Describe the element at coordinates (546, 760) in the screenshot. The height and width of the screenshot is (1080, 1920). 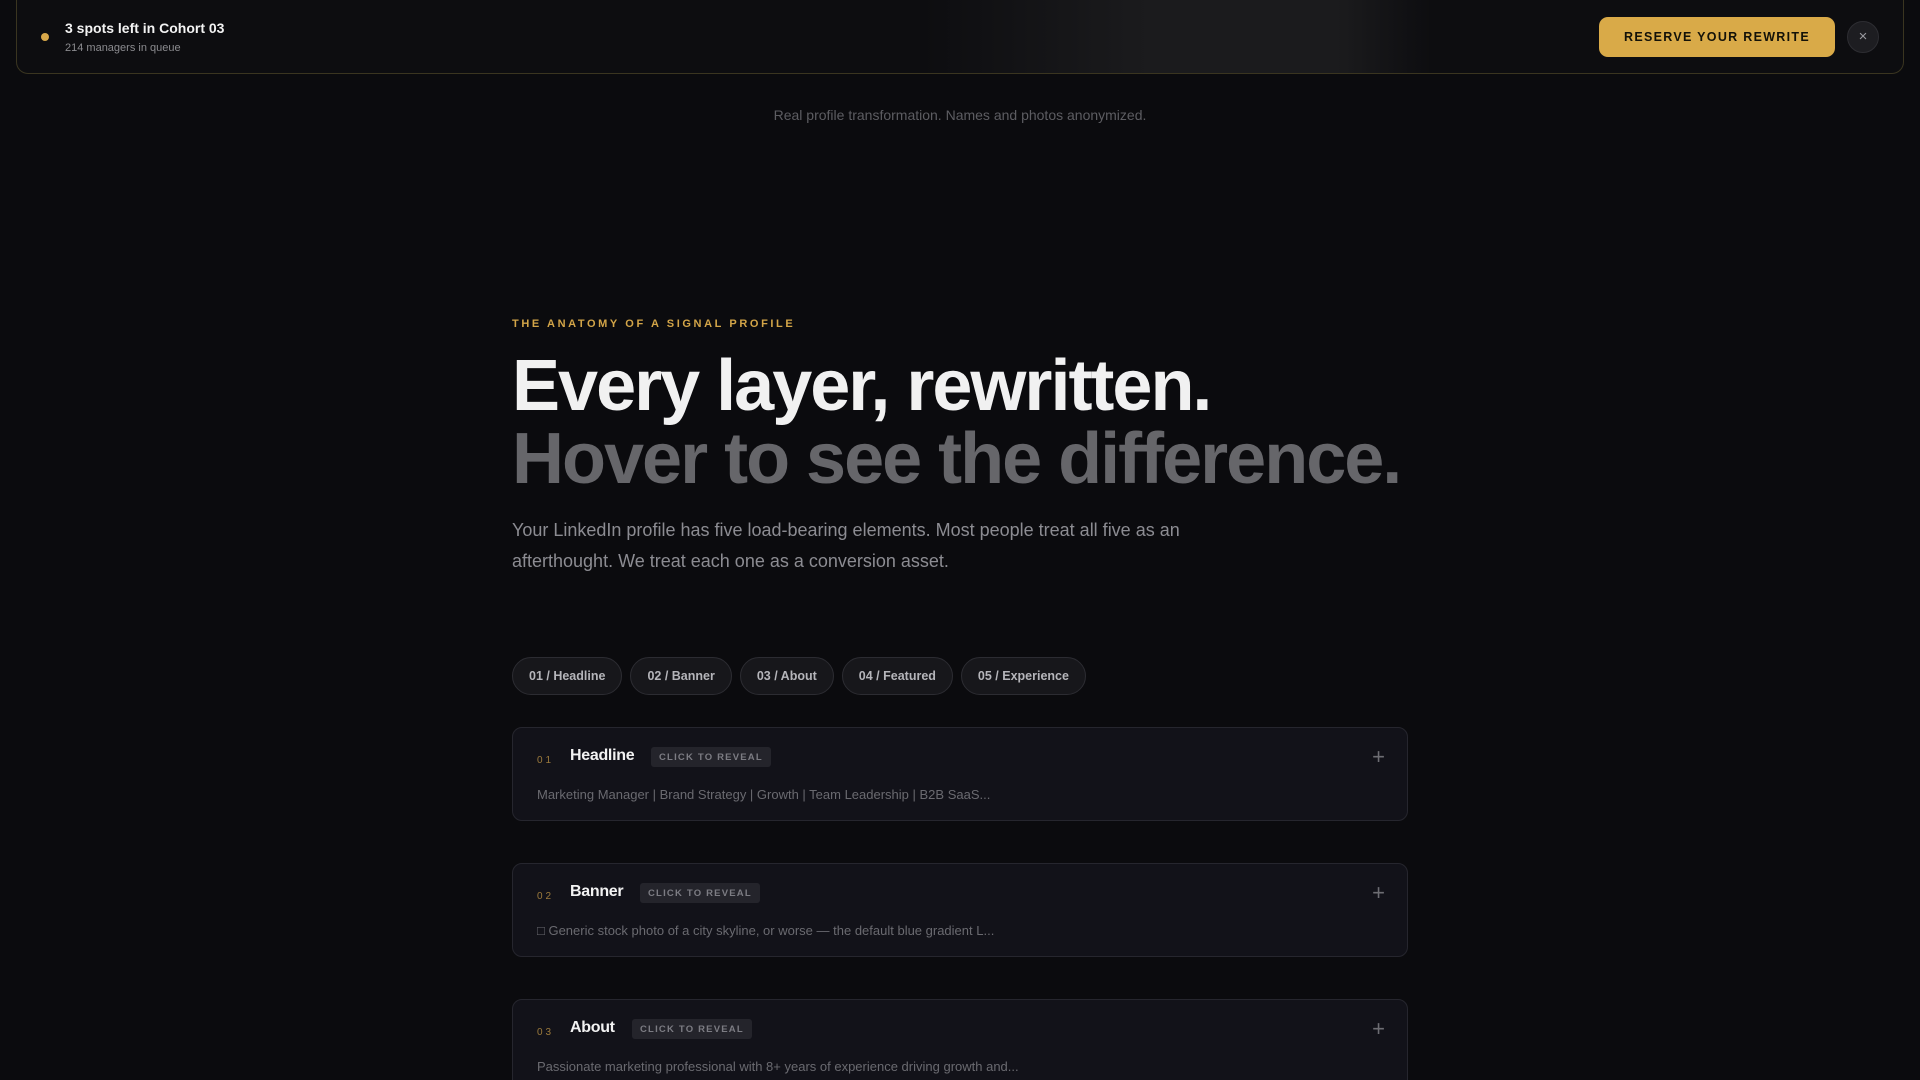
I see `card-number: 01` at that location.